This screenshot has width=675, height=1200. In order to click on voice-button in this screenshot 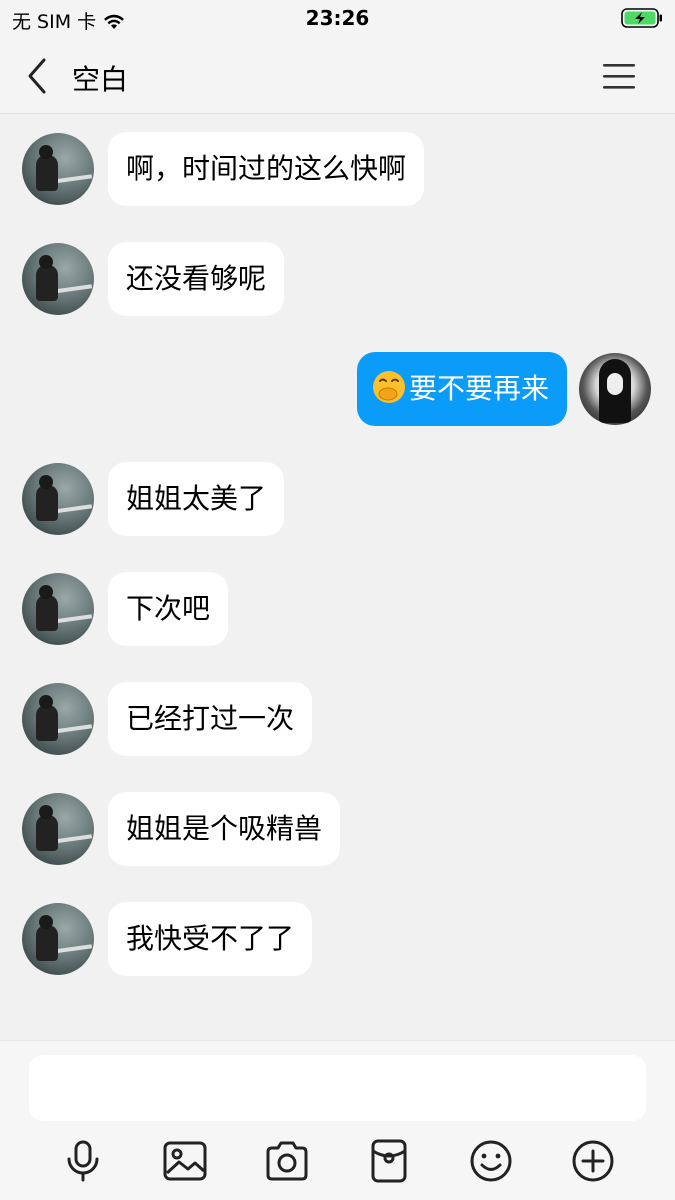, I will do `click(83, 1161)`.